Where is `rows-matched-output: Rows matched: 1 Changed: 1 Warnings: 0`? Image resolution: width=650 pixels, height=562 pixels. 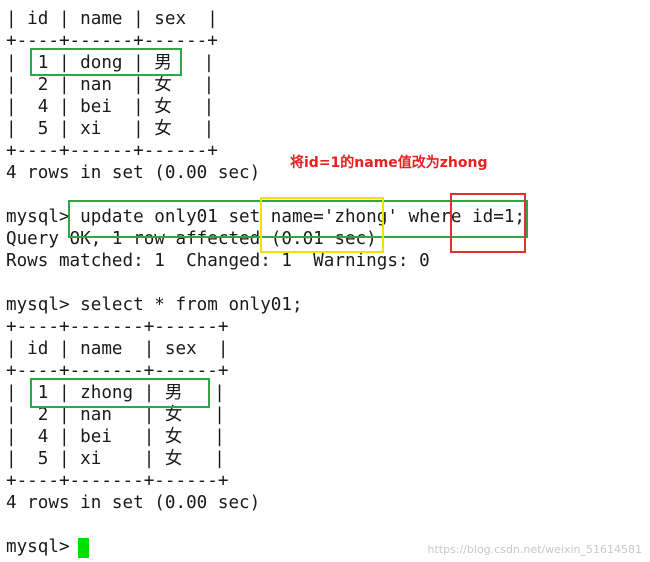 rows-matched-output: Rows matched: 1 Changed: 1 Warnings: 0 is located at coordinates (218, 261).